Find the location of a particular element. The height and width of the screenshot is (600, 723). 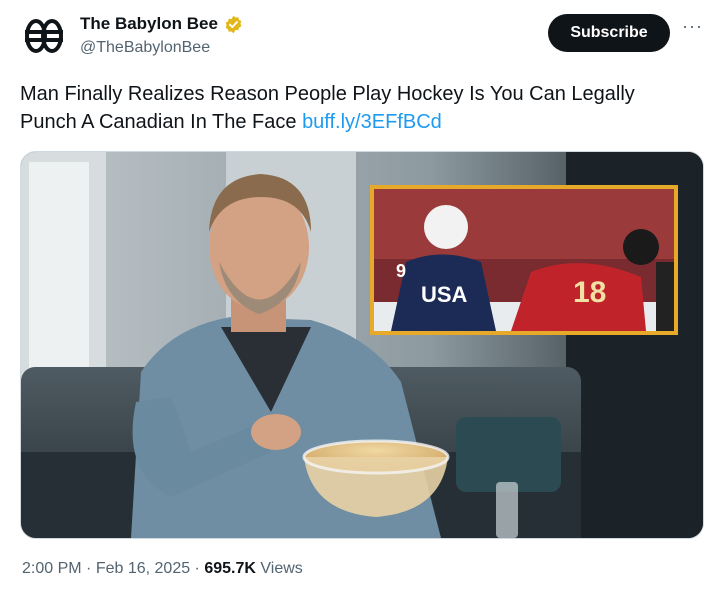

post-link: buff.ly/3EFfBCd is located at coordinates (372, 122).